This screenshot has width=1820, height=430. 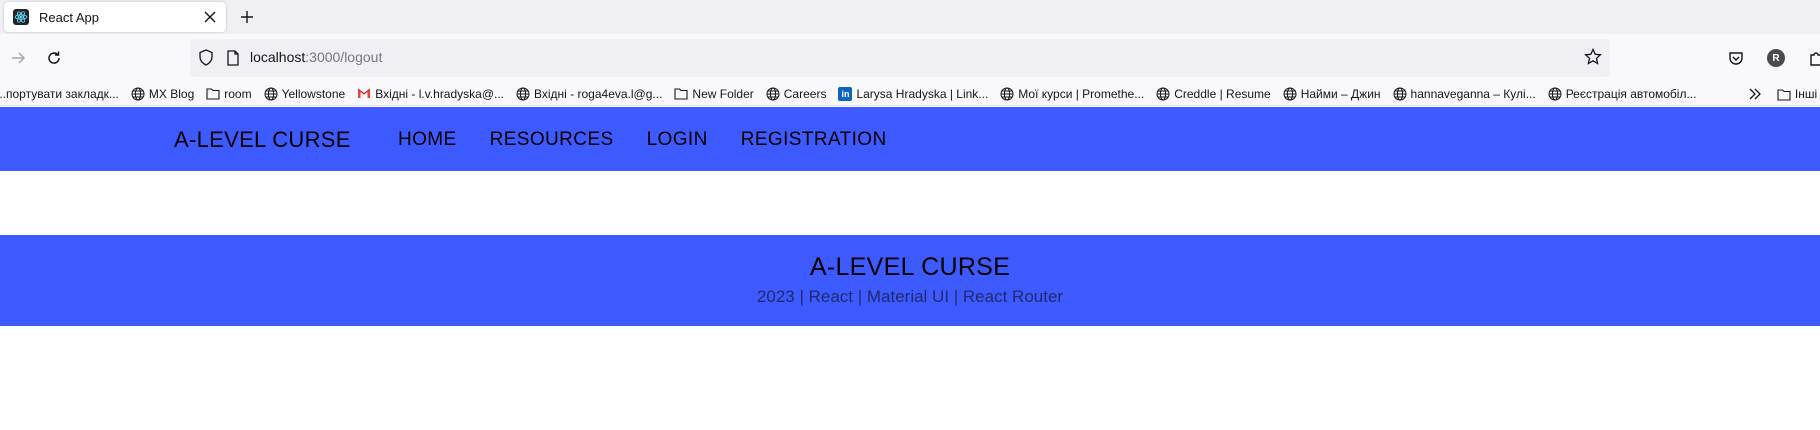 I want to click on shield-icon, so click(x=206, y=60).